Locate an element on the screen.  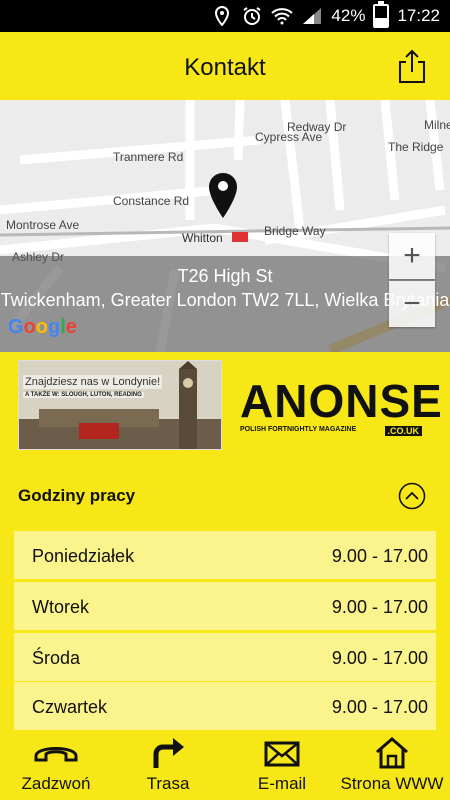
hours-day: Czwartek is located at coordinates (70, 707).